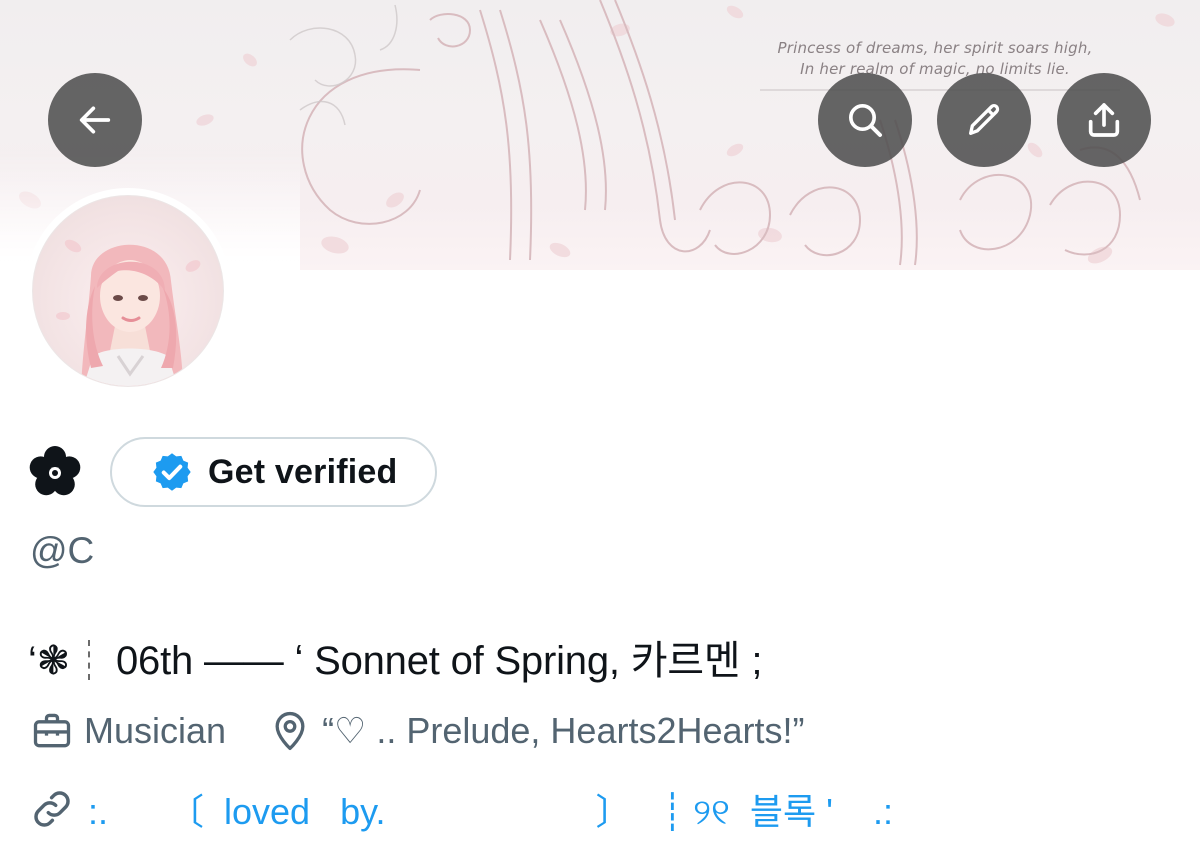  I want to click on bio-divider, so click(89, 660).